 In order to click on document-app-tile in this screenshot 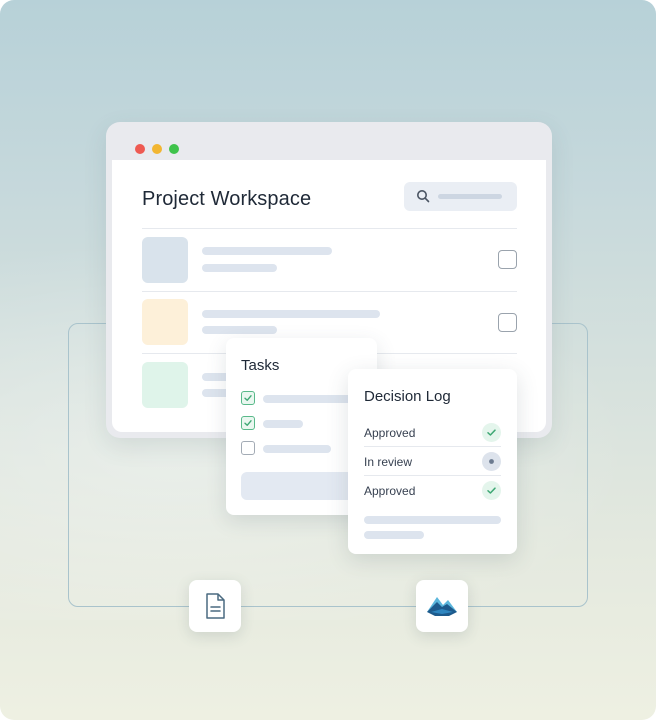, I will do `click(215, 606)`.